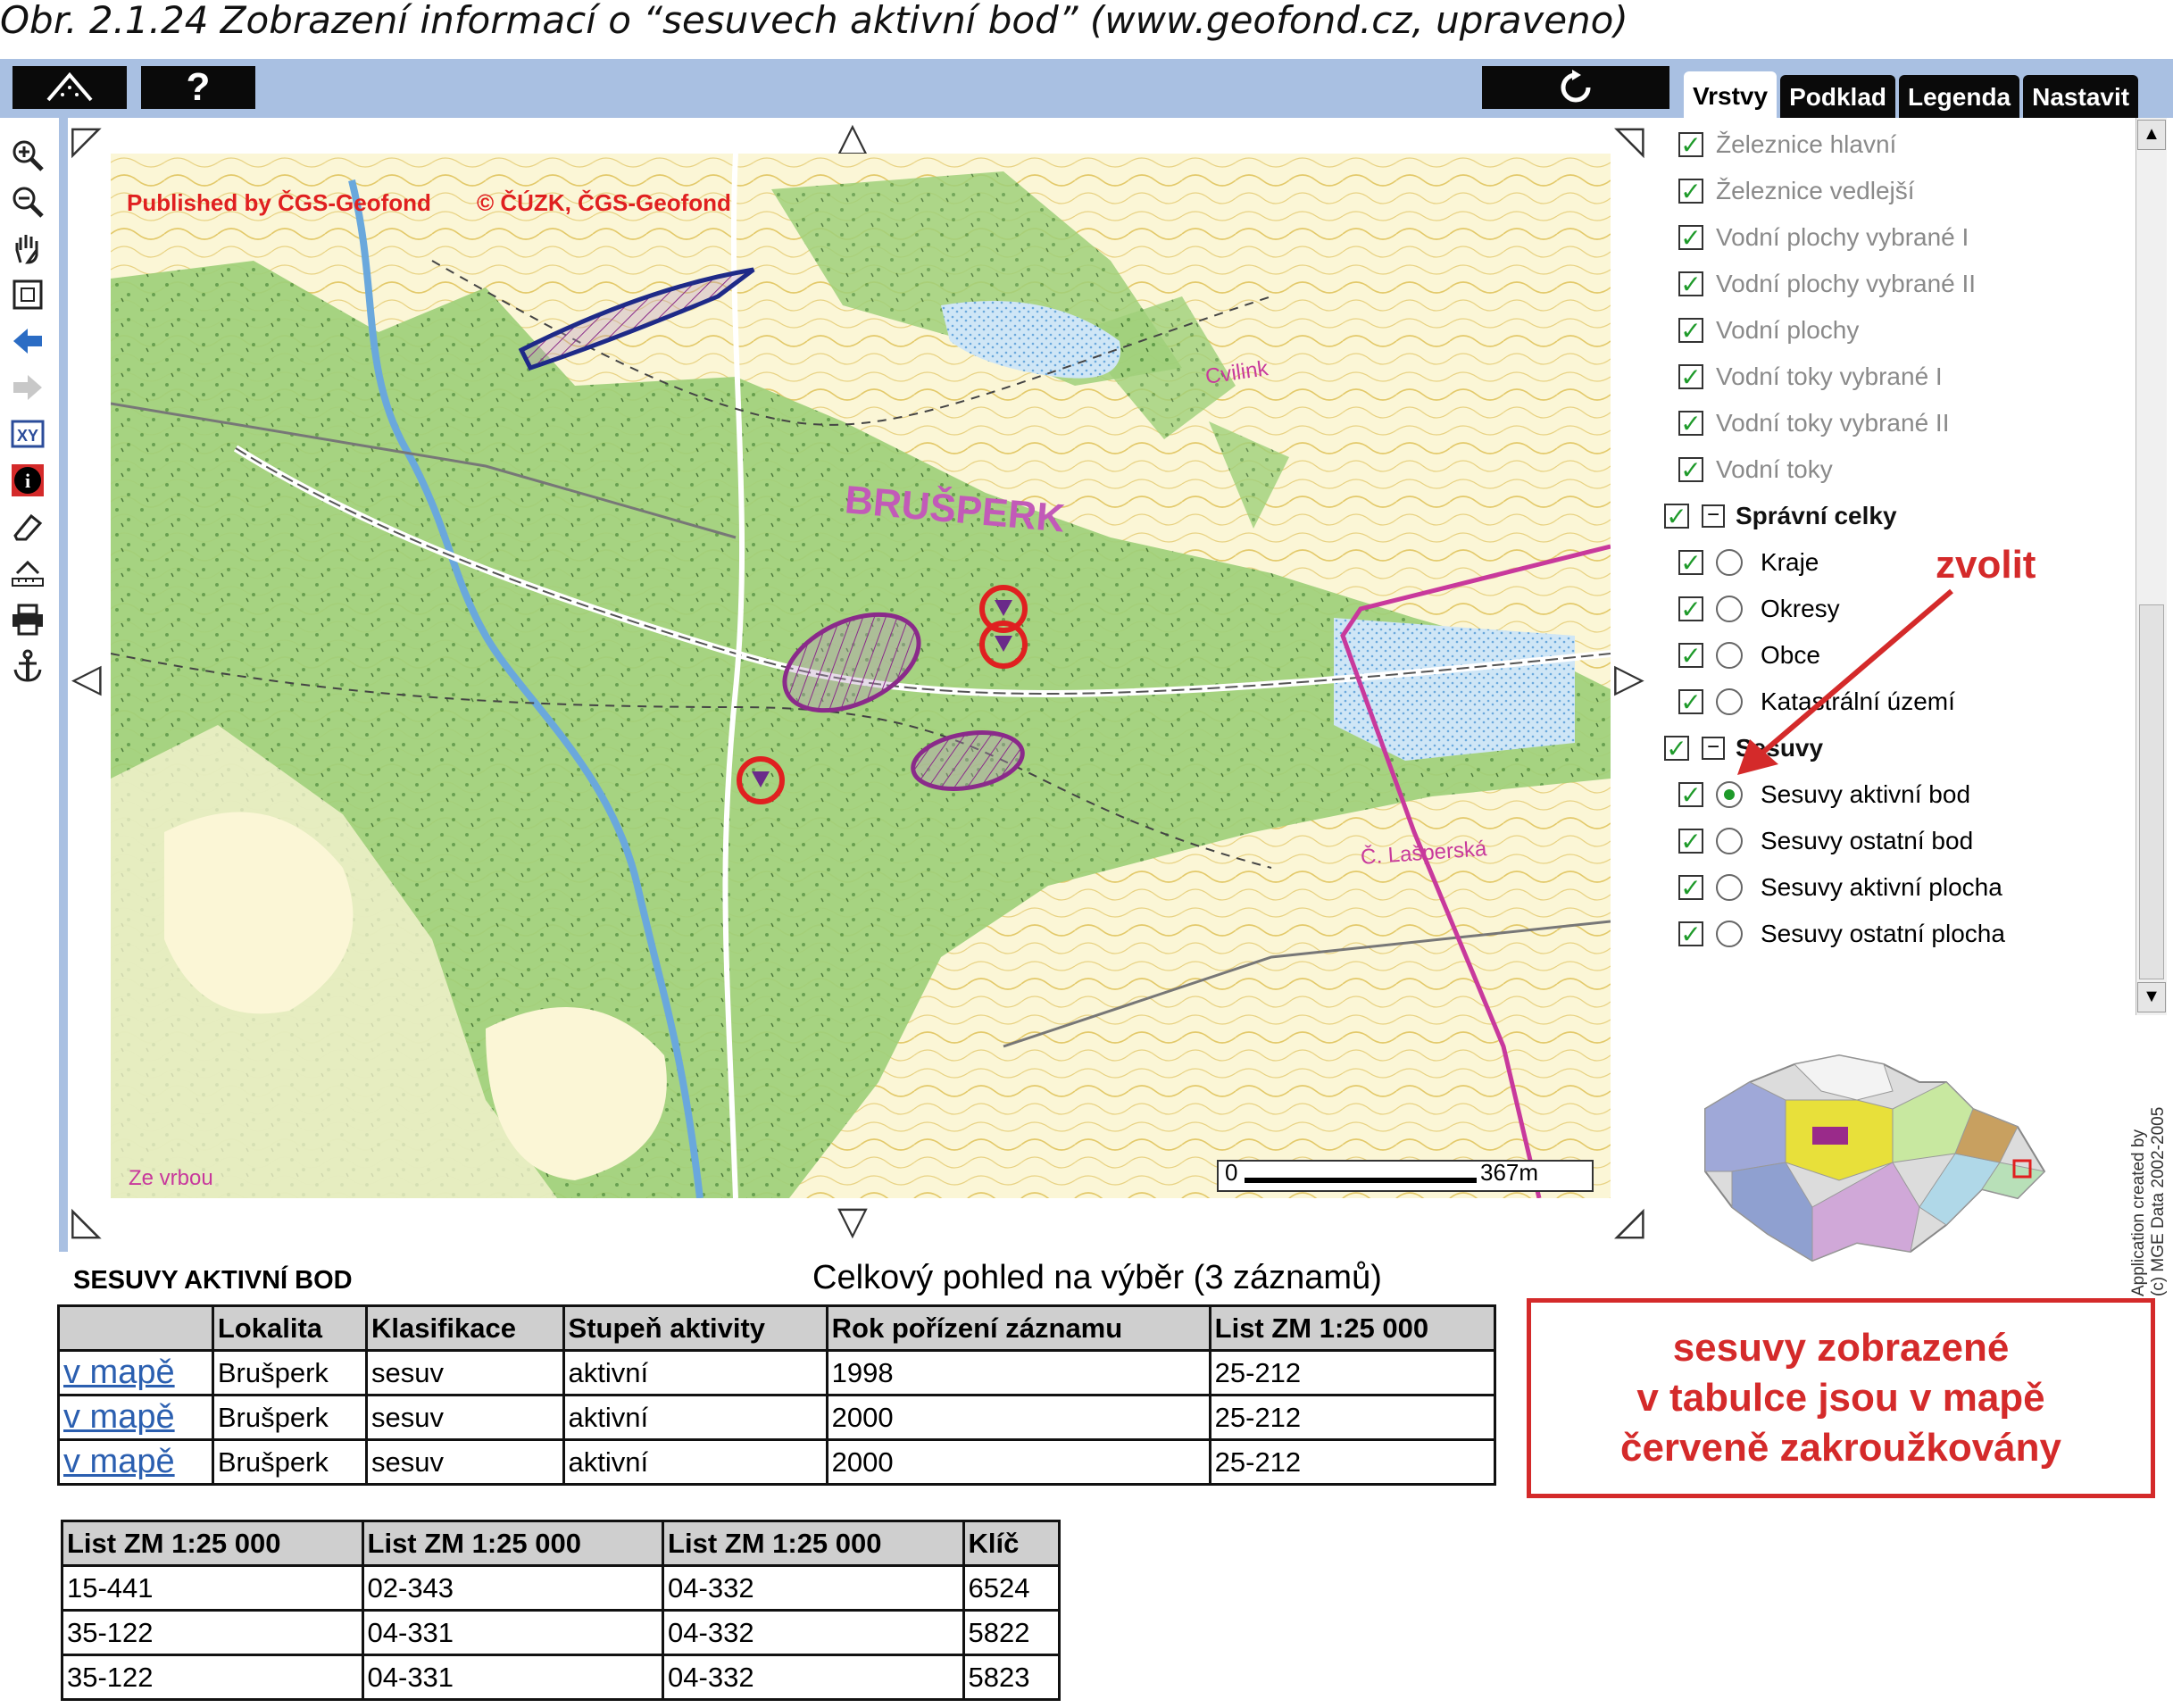 This screenshot has width=2173, height=1708. What do you see at coordinates (2151, 135) in the screenshot?
I see `scroll-up-icon: ▲` at bounding box center [2151, 135].